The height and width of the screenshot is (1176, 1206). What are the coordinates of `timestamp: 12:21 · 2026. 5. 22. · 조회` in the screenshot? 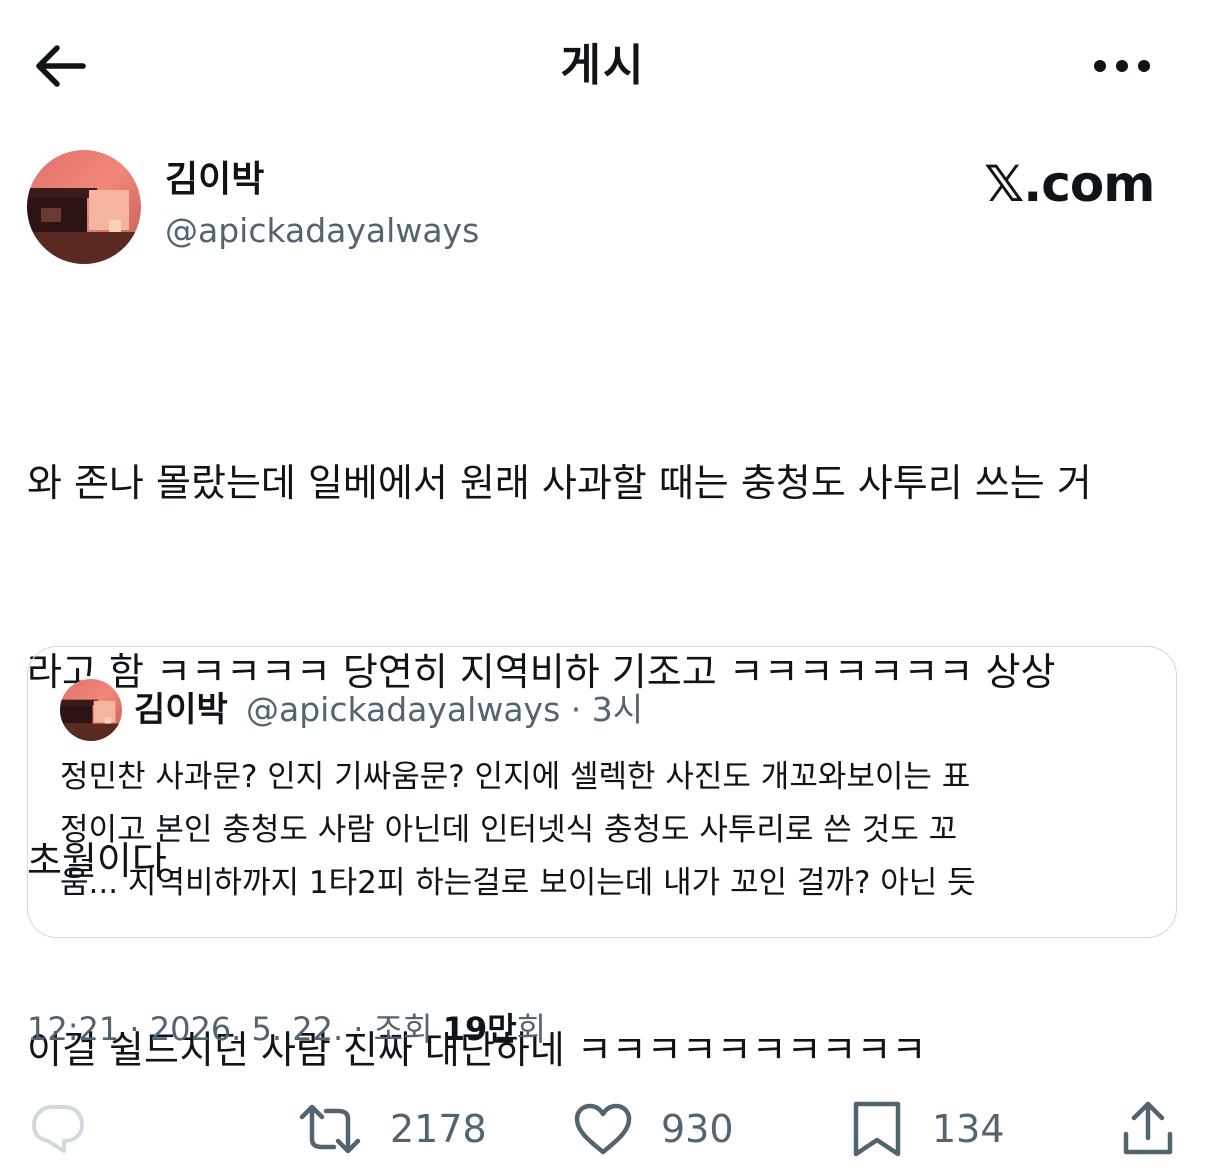 It's located at (235, 1029).